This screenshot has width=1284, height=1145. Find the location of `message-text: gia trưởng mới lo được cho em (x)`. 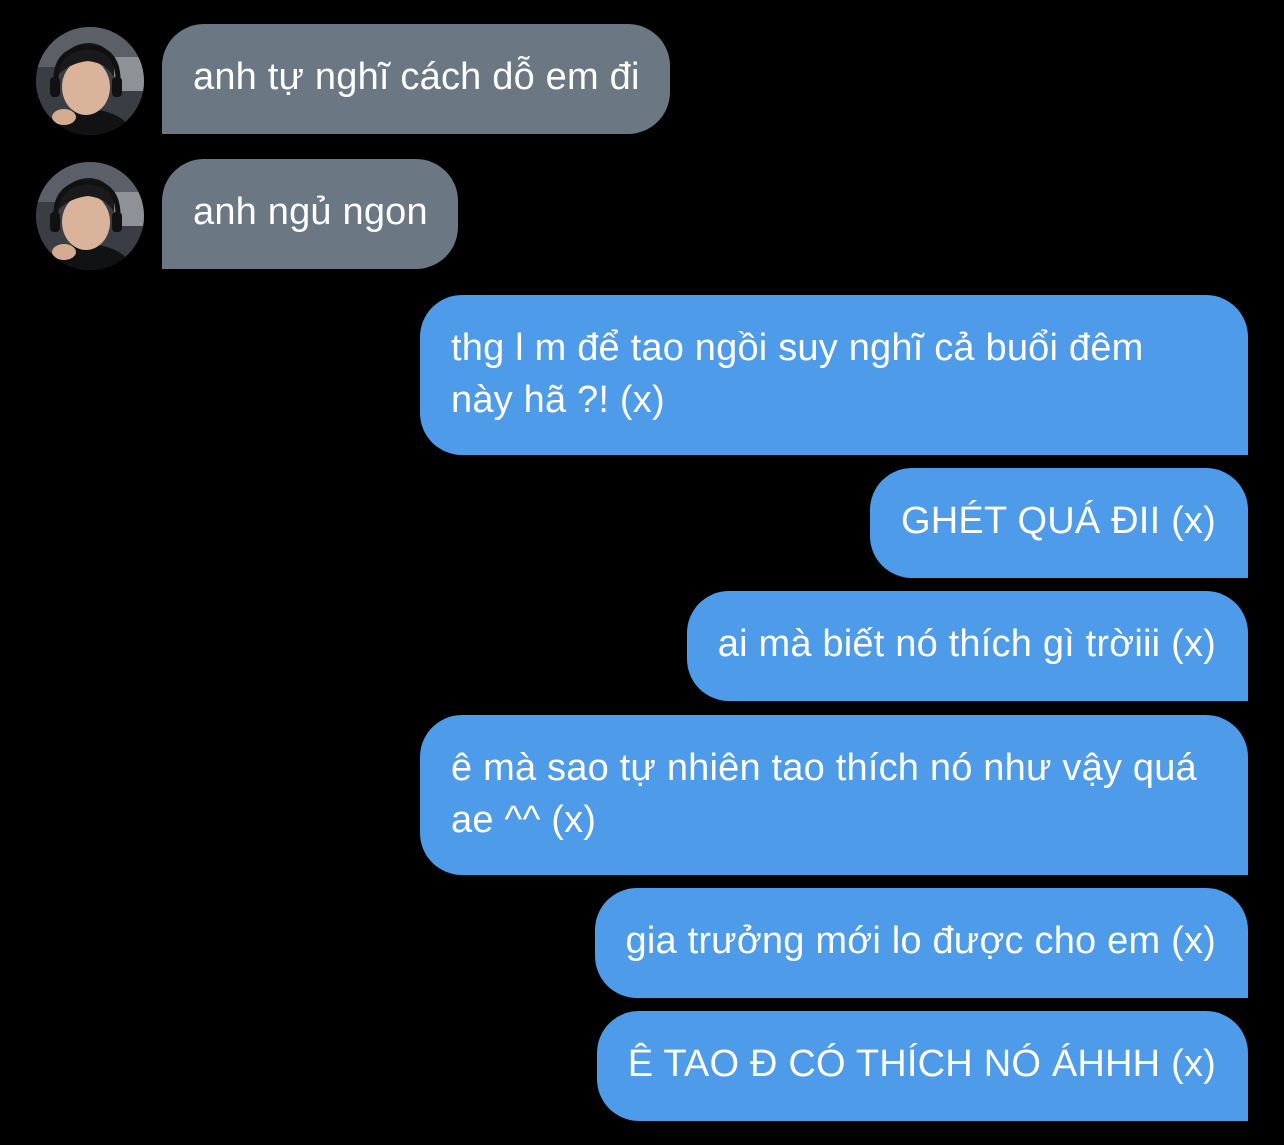

message-text: gia trưởng mới lo được cho em (x) is located at coordinates (920, 941).